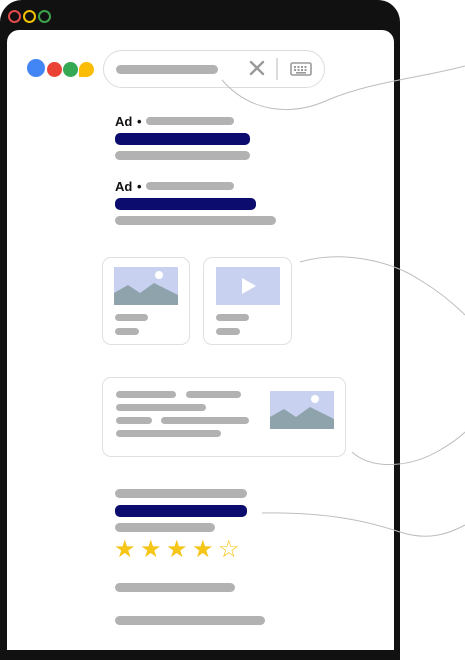 Image resolution: width=465 pixels, height=660 pixels. What do you see at coordinates (343, 87) in the screenshot?
I see `connector-line-search` at bounding box center [343, 87].